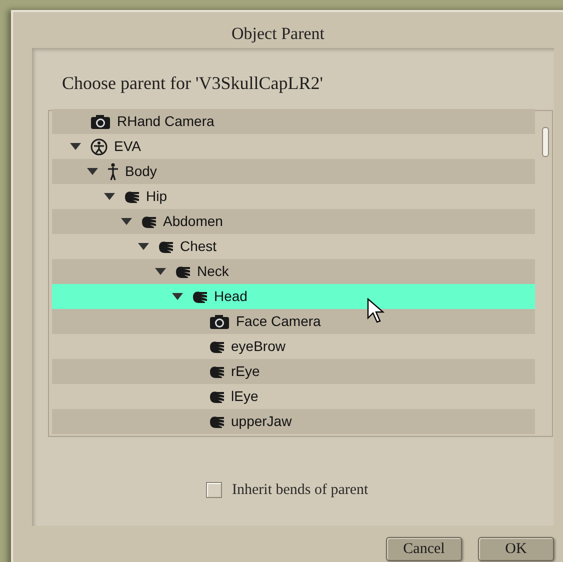 This screenshot has height=562, width=563. I want to click on item-label: Head, so click(231, 296).